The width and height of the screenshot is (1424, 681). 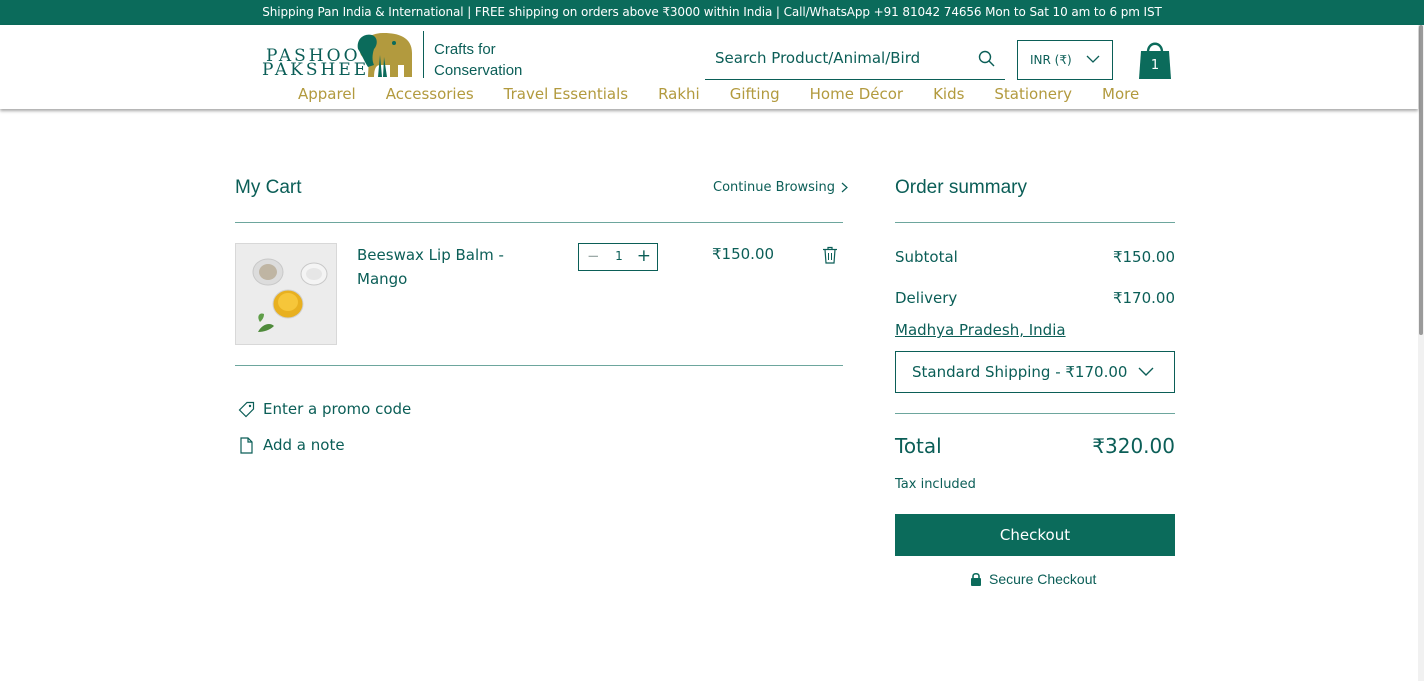 What do you see at coordinates (384, 55) in the screenshot?
I see `elephant-logo-icon` at bounding box center [384, 55].